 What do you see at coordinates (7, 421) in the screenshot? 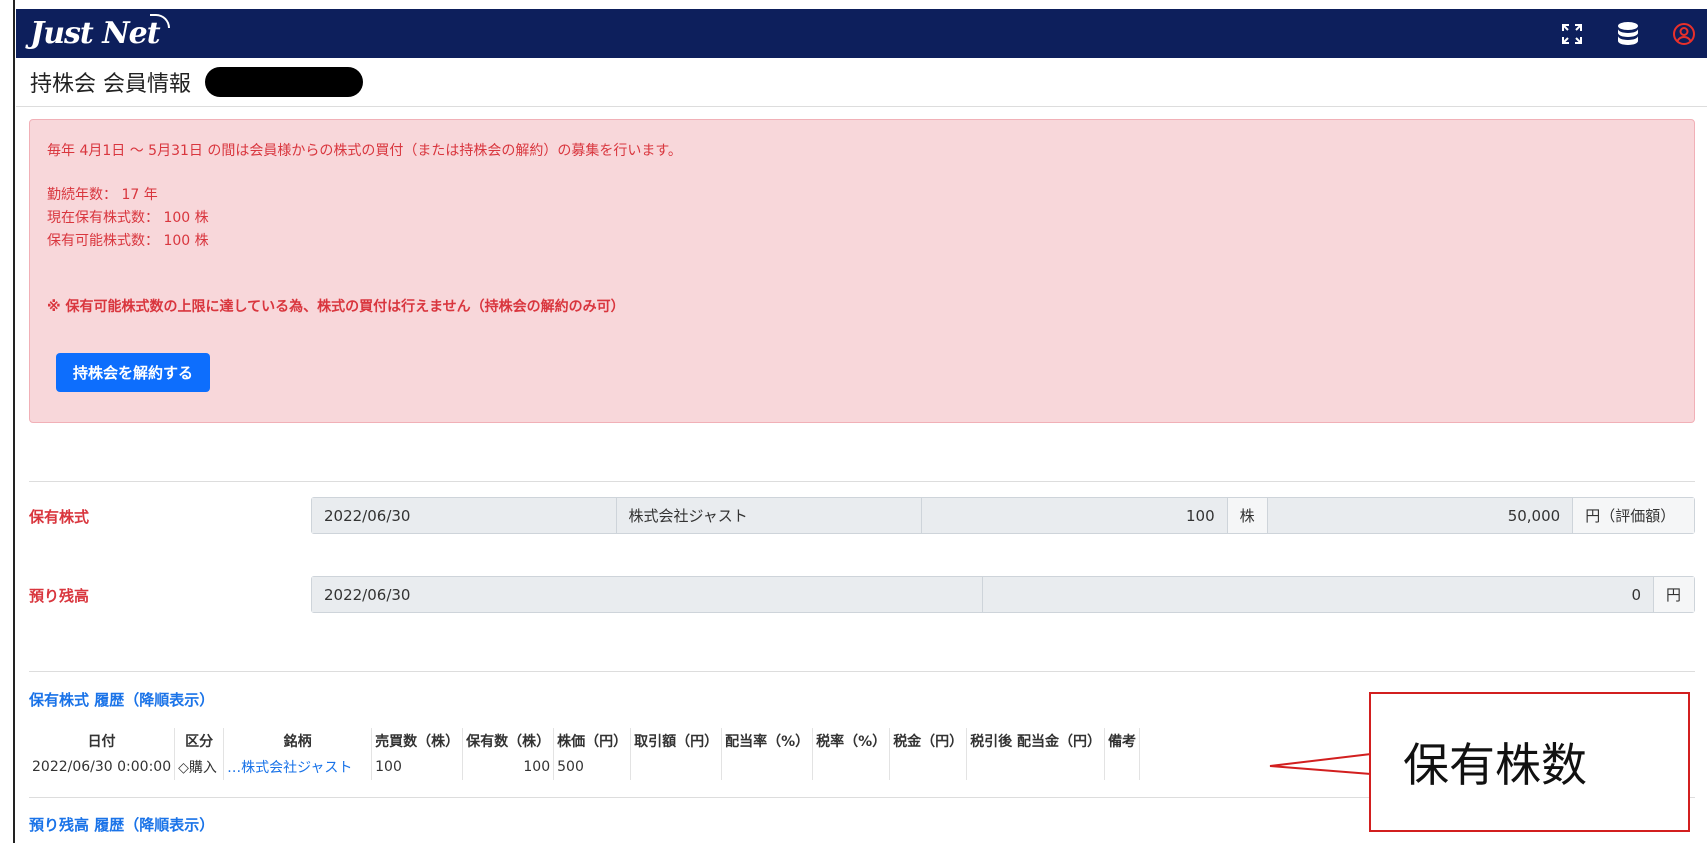
I see `window-left-edge` at bounding box center [7, 421].